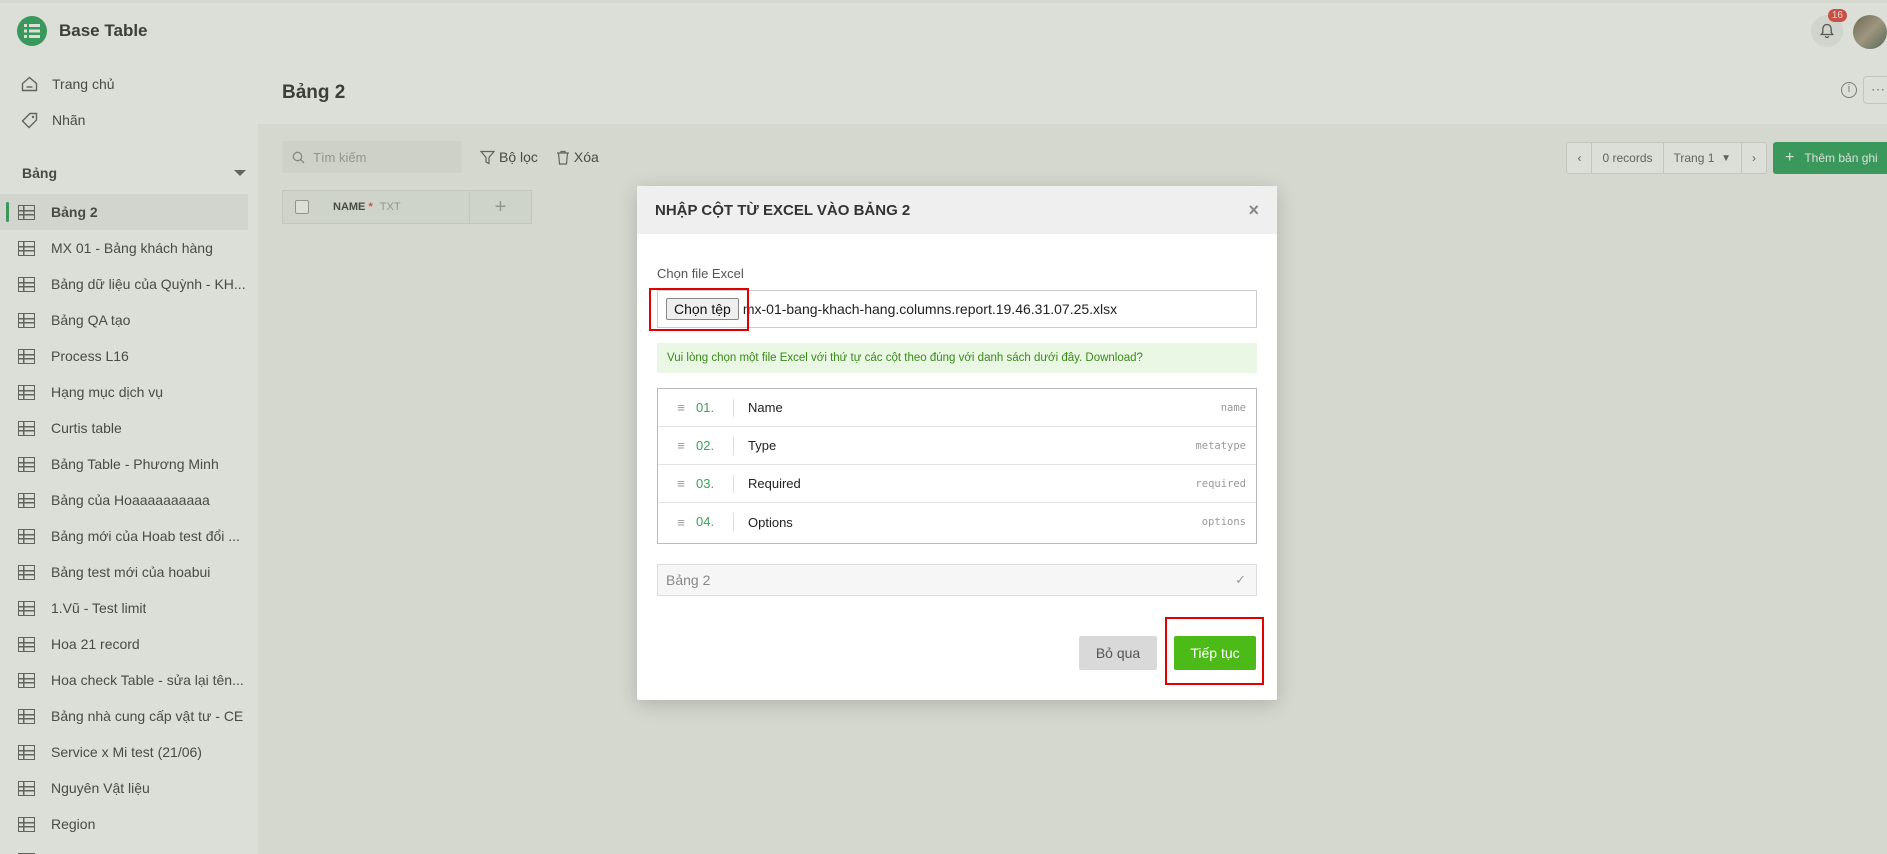  What do you see at coordinates (1233, 407) in the screenshot?
I see `column-key: name` at bounding box center [1233, 407].